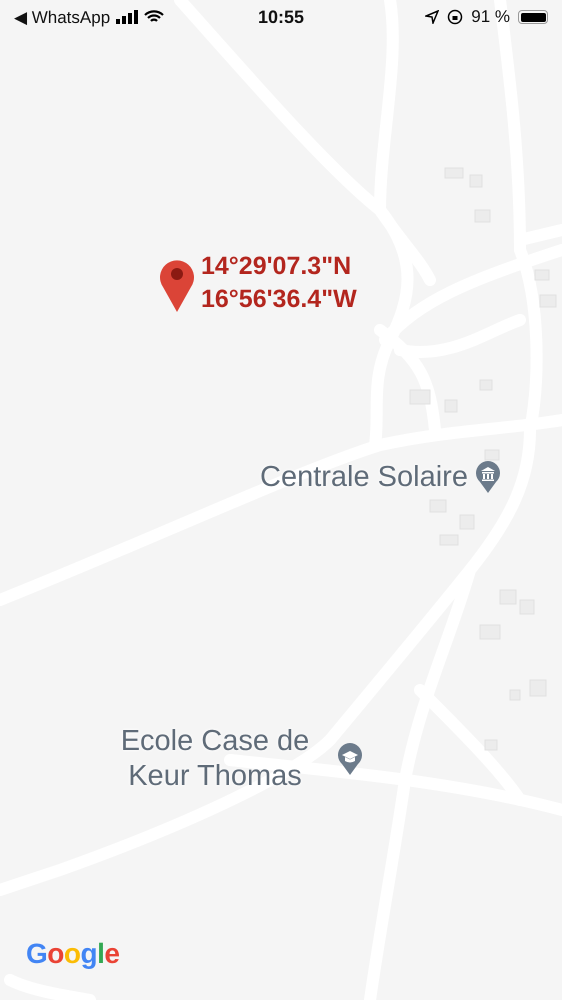  What do you see at coordinates (455, 17) in the screenshot?
I see `rotation-lock-icon` at bounding box center [455, 17].